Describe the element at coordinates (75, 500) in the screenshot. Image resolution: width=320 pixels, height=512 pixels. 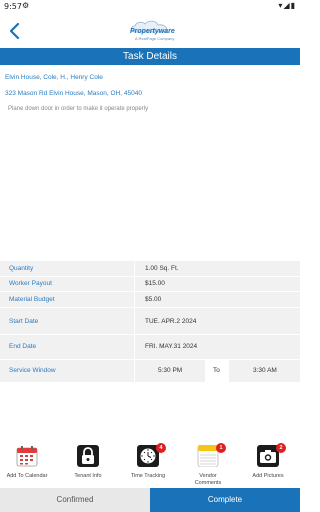
I see `tab-confirmed: Confirmed` at that location.